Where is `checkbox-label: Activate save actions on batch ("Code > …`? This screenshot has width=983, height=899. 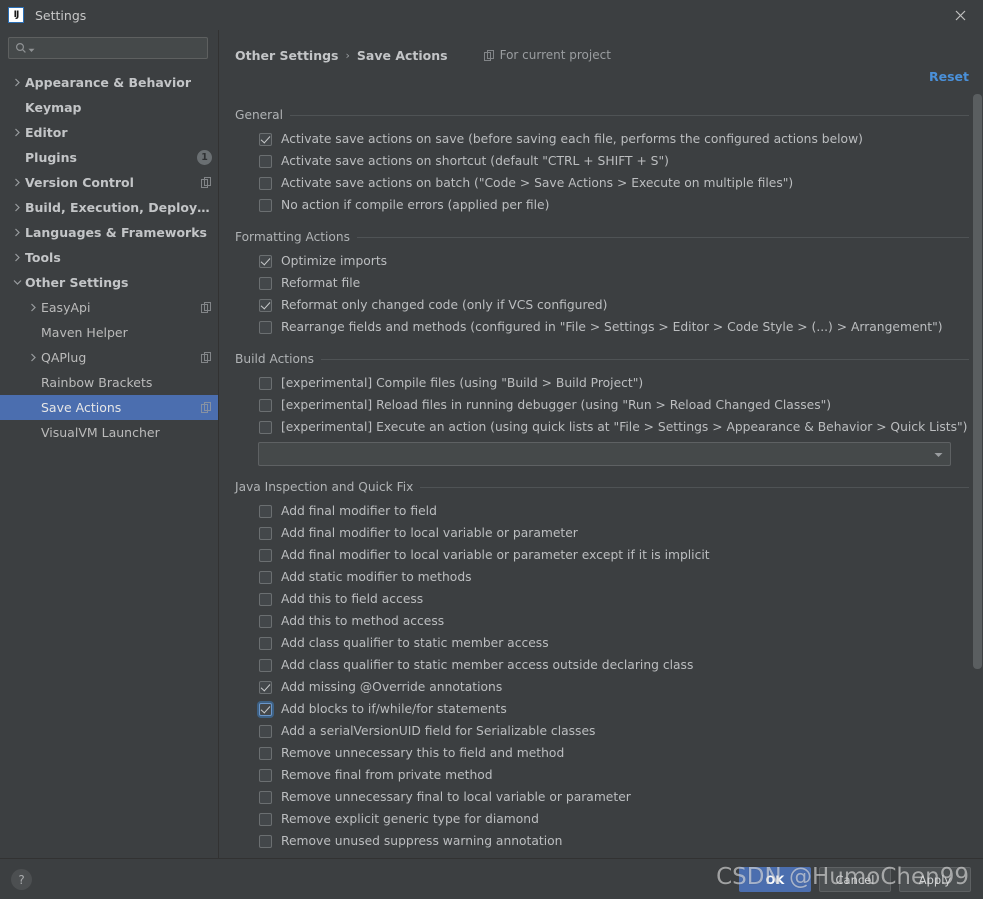 checkbox-label: Activate save actions on batch ("Code > … is located at coordinates (537, 183).